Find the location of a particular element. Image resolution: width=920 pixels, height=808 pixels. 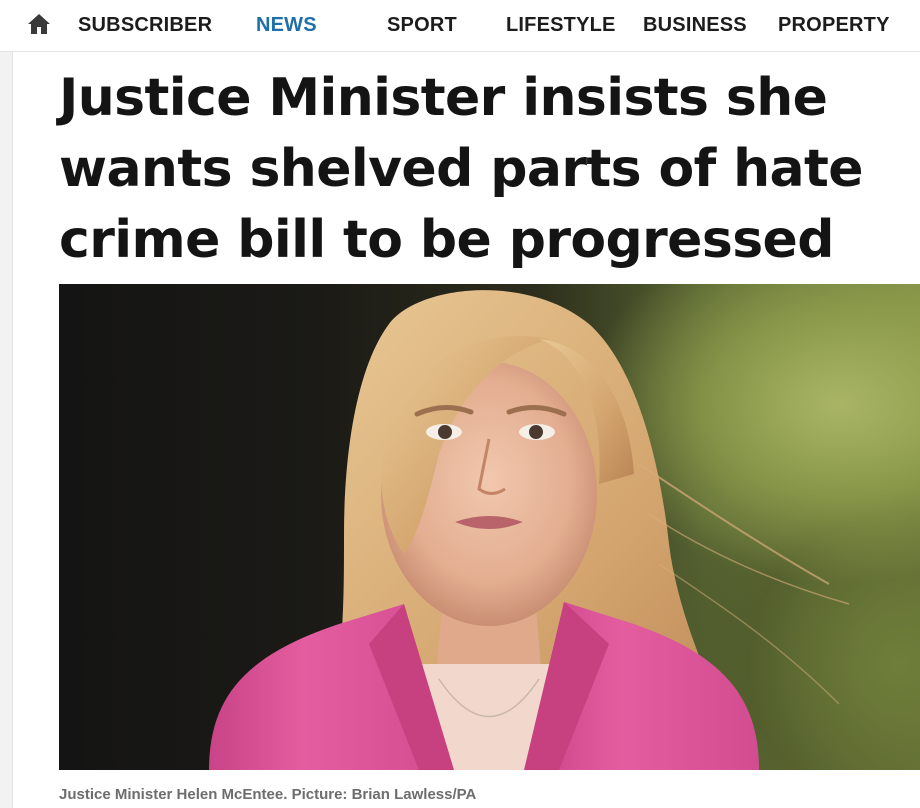

nav-item-property: PROPERTY is located at coordinates (834, 25).